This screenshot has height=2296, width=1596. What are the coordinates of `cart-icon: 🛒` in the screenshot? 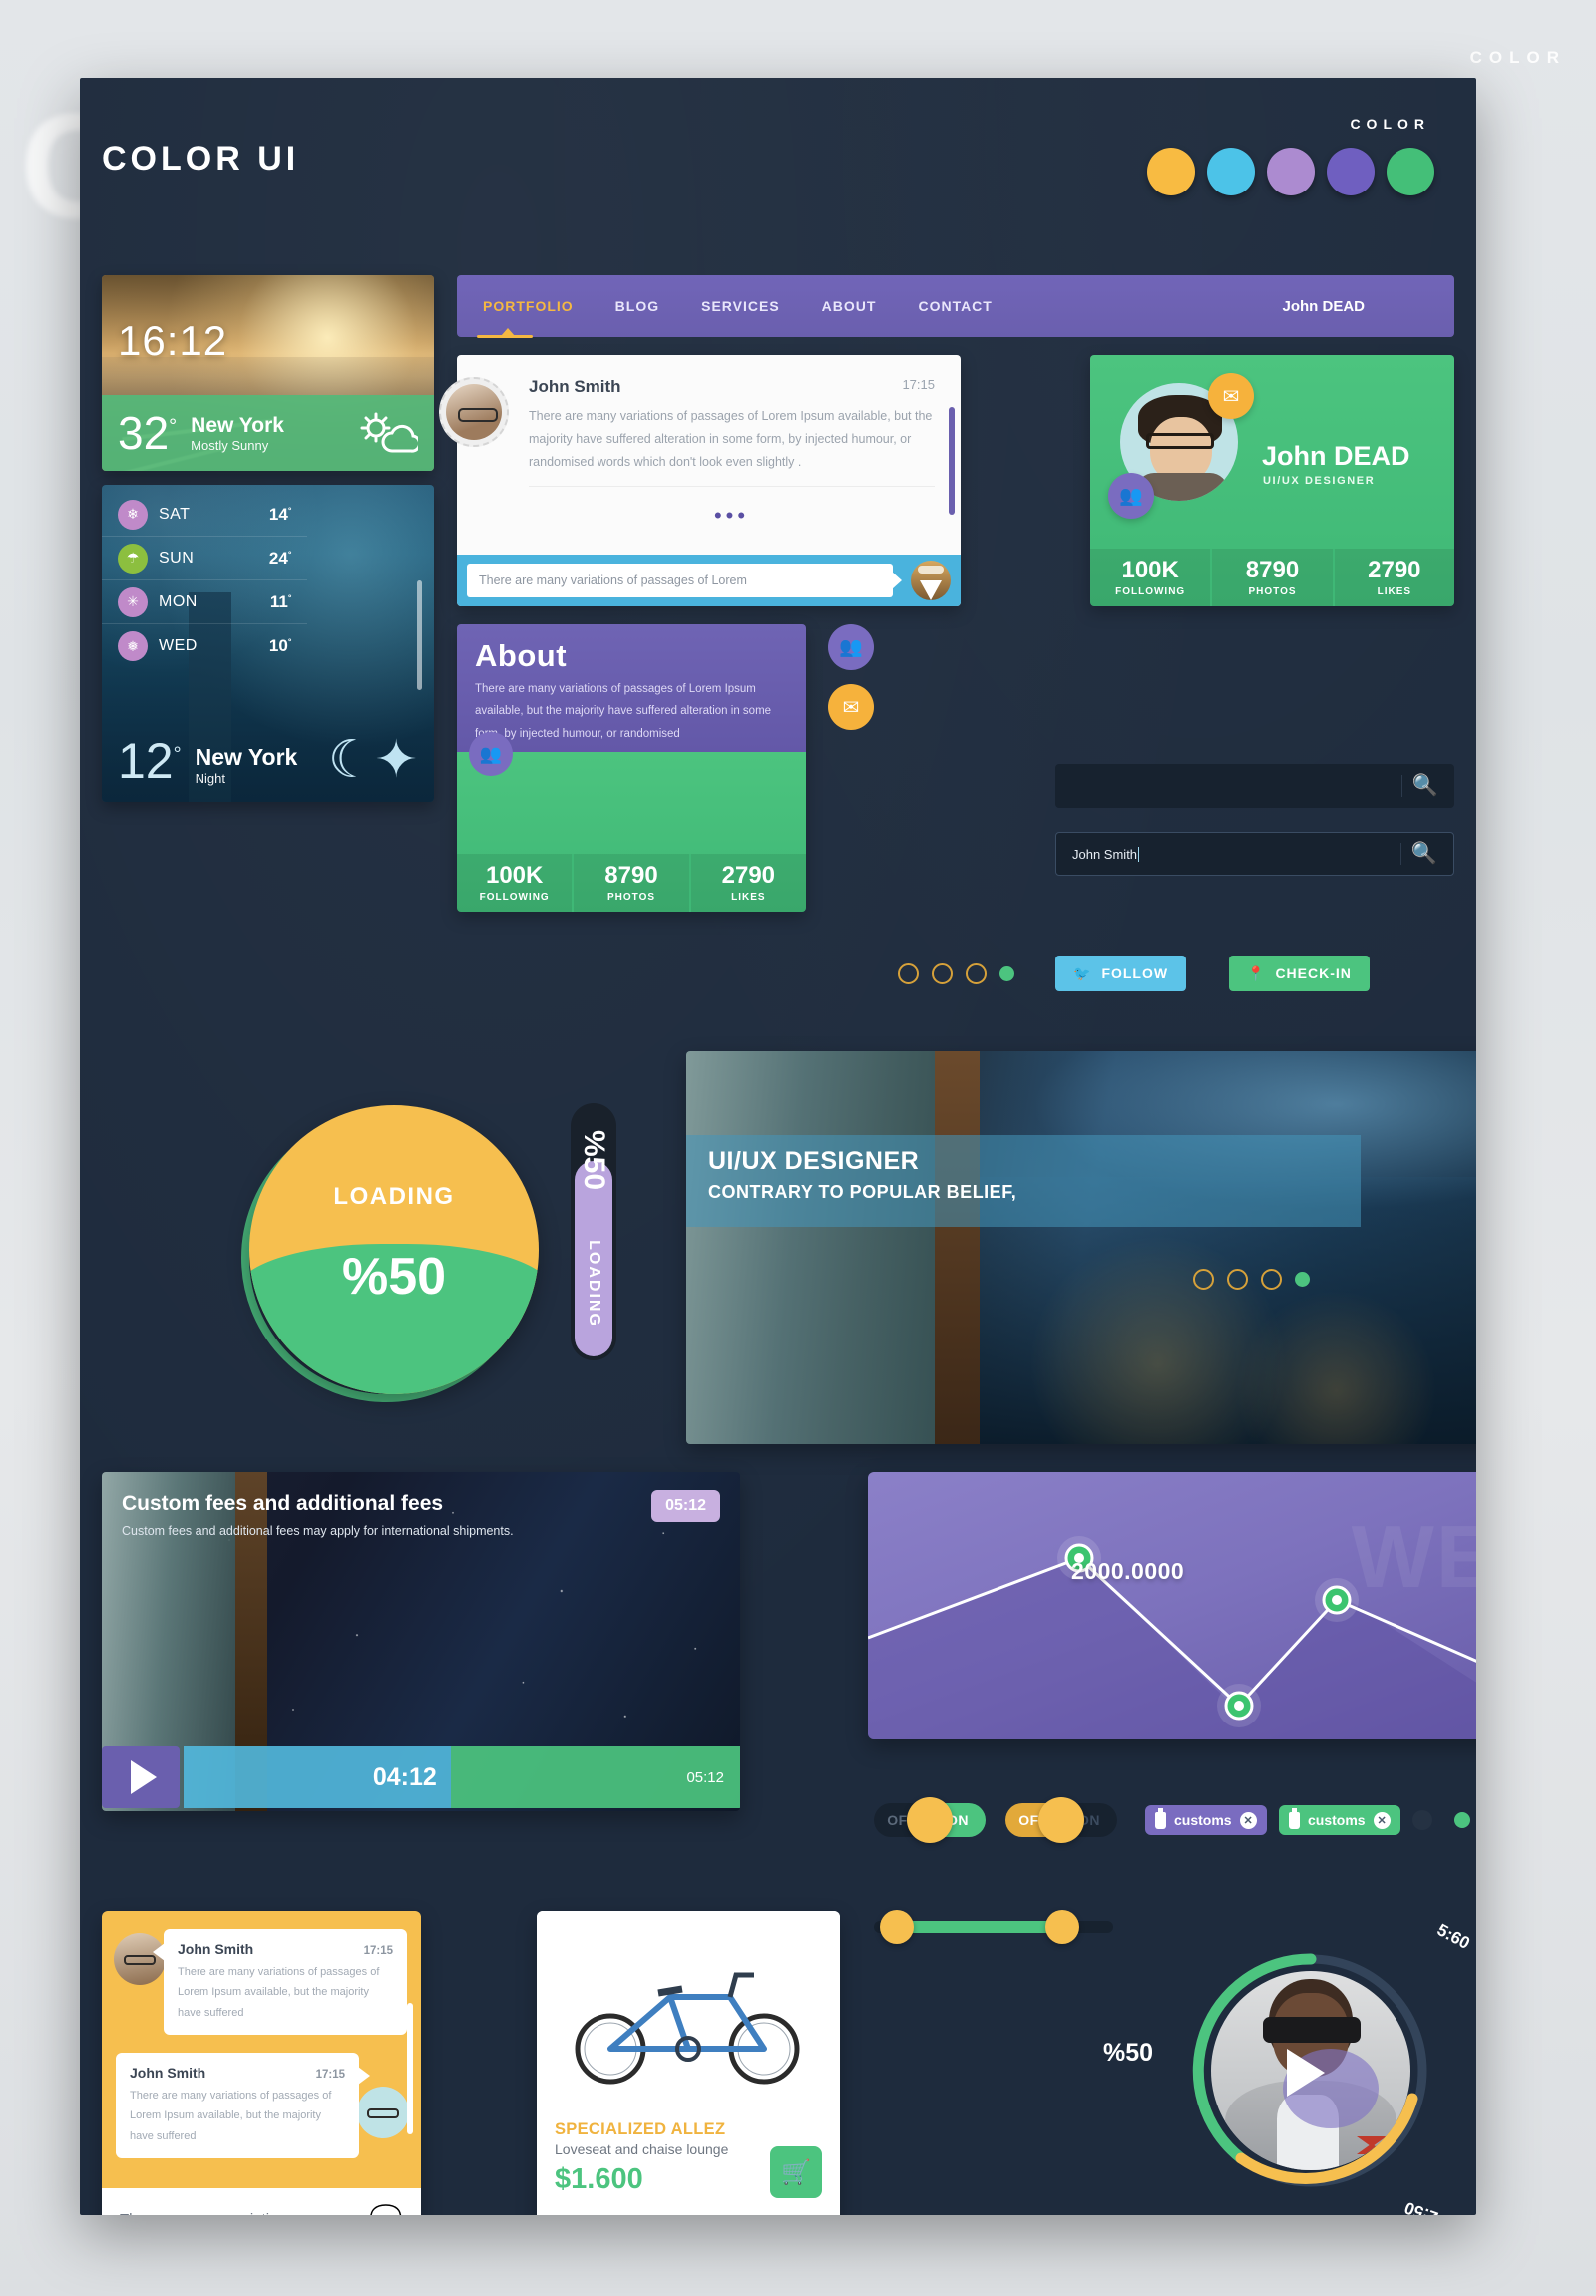 It's located at (796, 2172).